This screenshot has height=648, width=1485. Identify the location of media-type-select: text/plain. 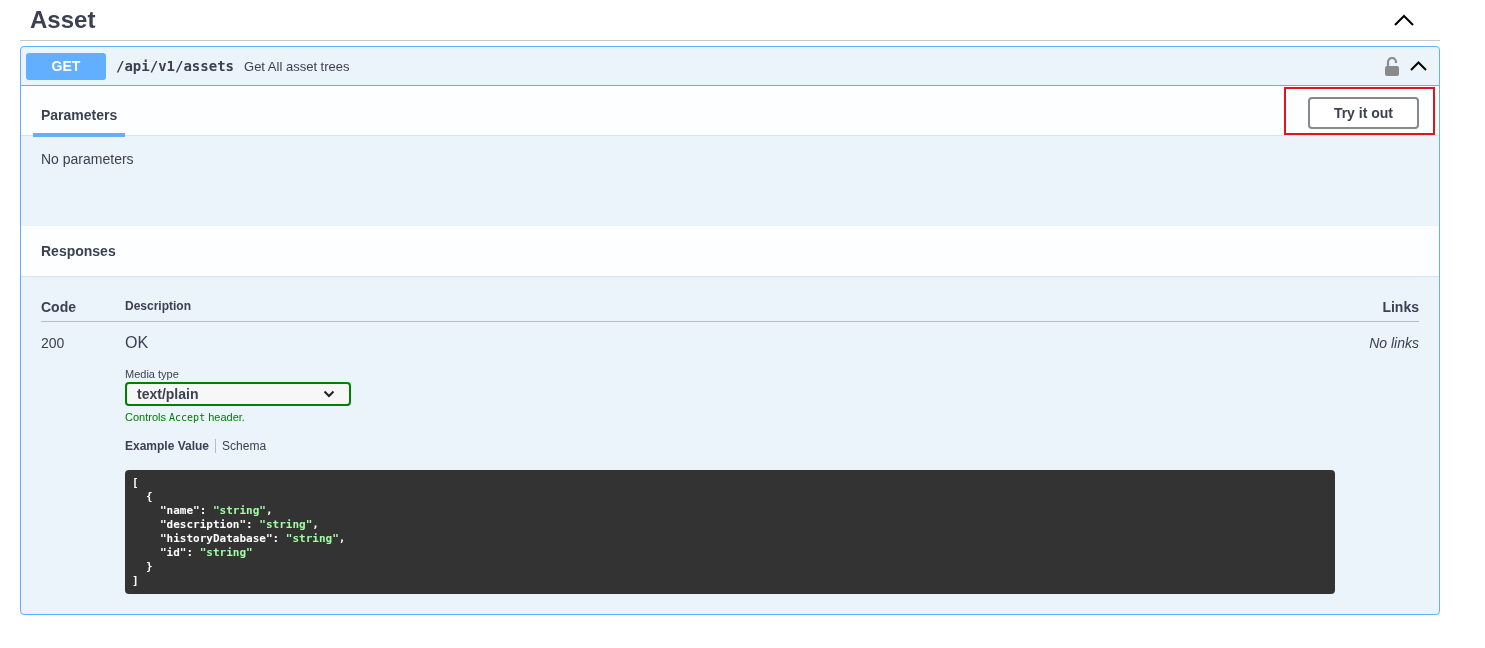
(238, 394).